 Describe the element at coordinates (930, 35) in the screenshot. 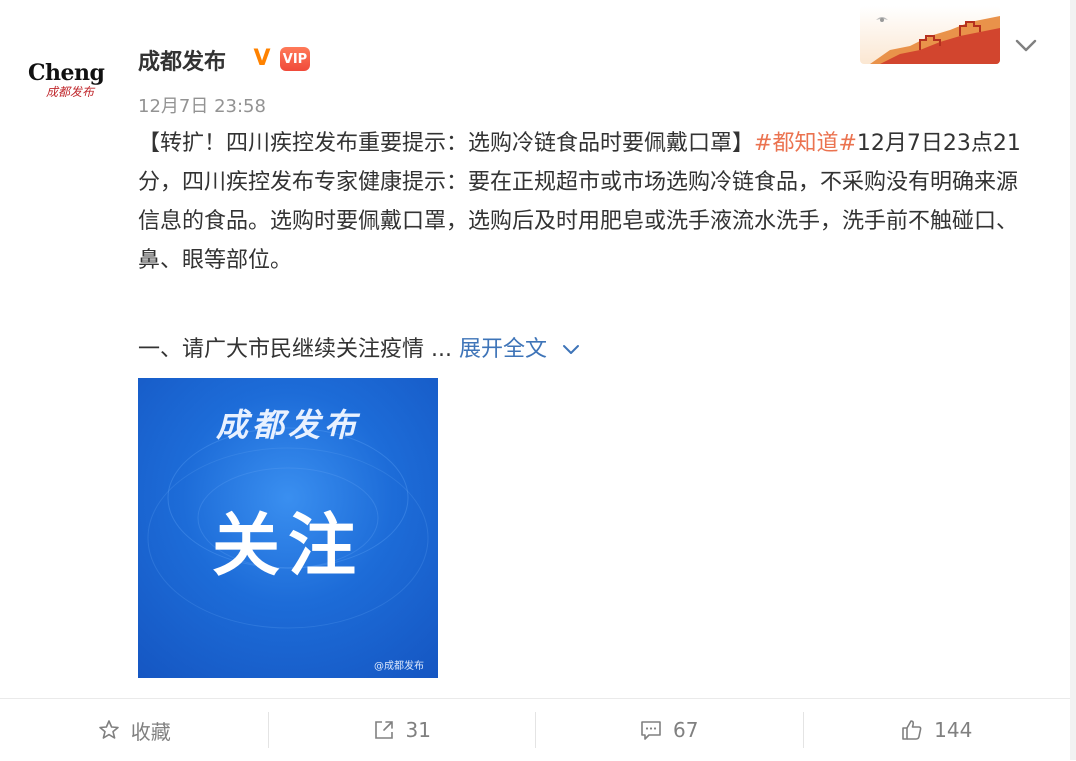

I see `great-wall-banner` at that location.